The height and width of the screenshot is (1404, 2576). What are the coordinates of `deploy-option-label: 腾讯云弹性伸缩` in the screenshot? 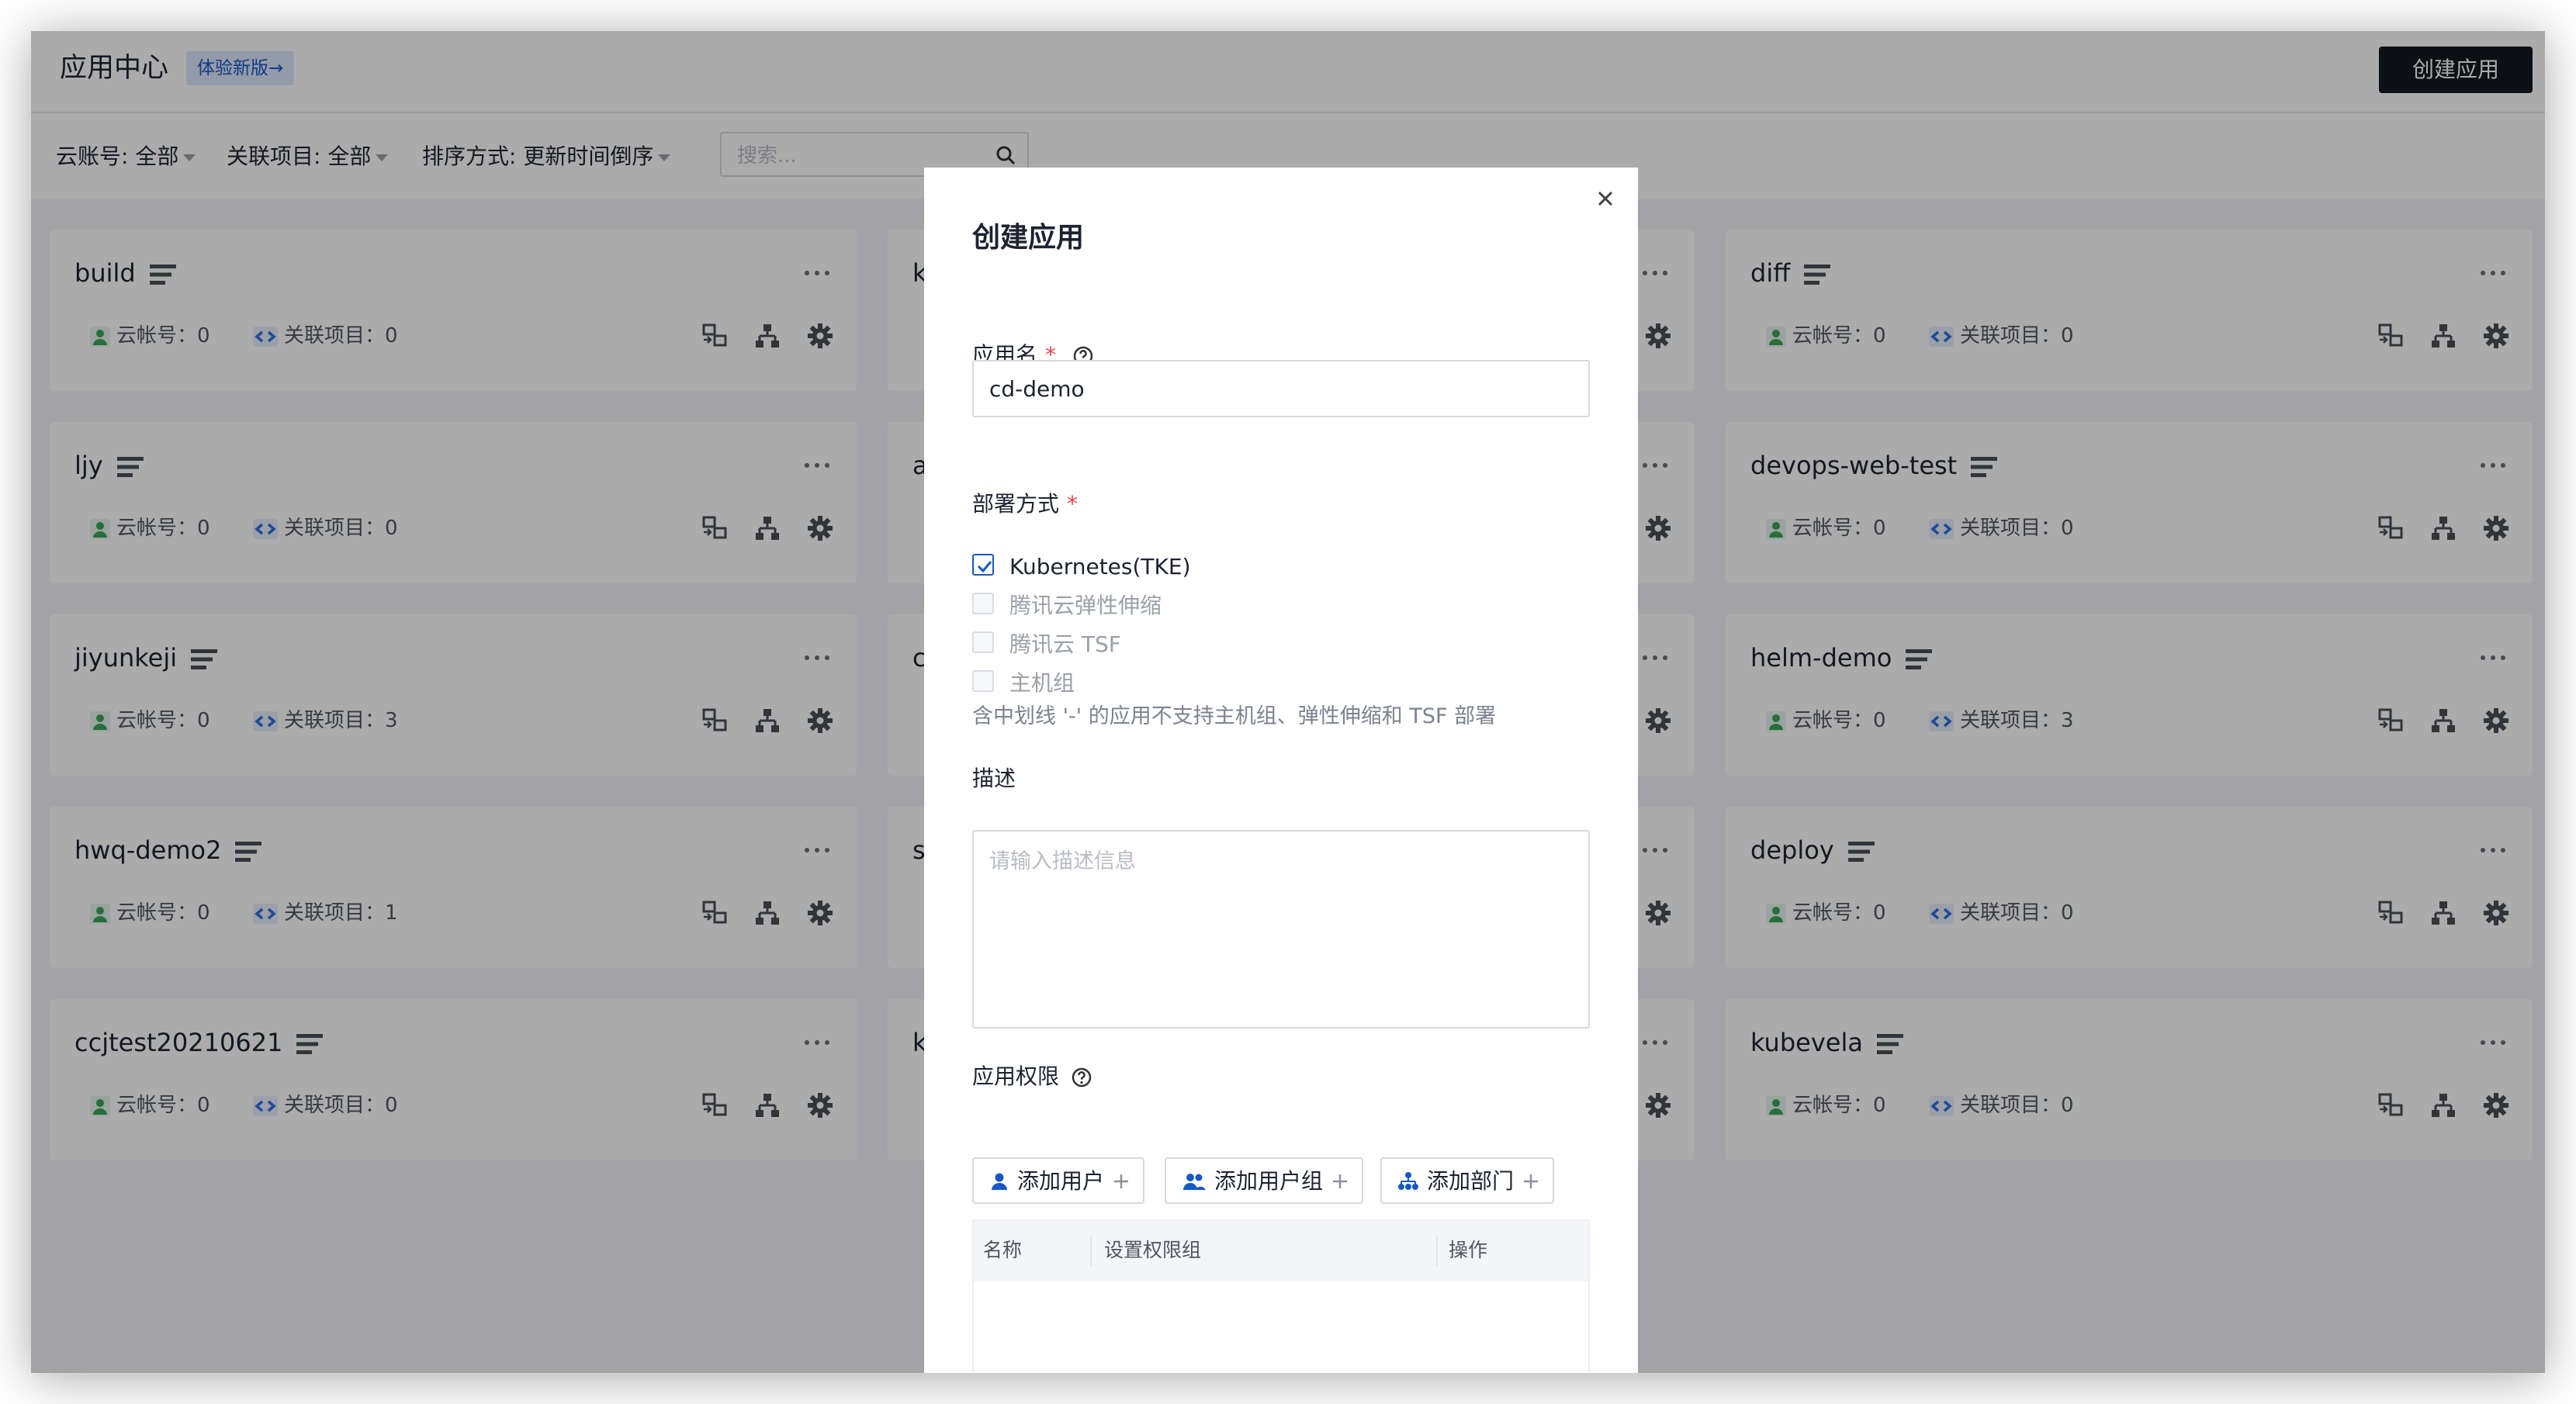 It's located at (1085, 605).